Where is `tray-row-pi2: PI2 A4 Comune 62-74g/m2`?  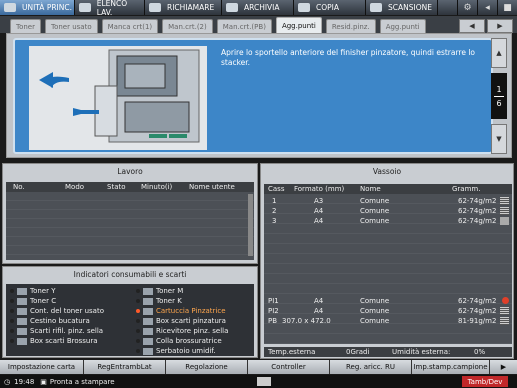 tray-row-pi2: PI2 A4 Comune 62-74g/m2 is located at coordinates (388, 311).